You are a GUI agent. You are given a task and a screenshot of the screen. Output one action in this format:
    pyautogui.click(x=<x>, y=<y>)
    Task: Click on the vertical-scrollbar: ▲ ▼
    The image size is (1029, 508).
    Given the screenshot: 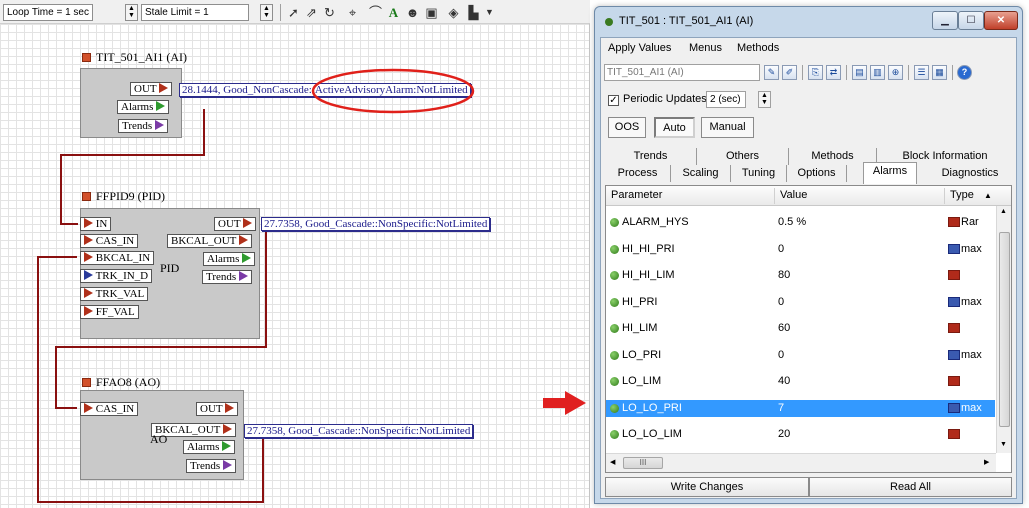 What is the action you would take?
    pyautogui.click(x=1003, y=329)
    